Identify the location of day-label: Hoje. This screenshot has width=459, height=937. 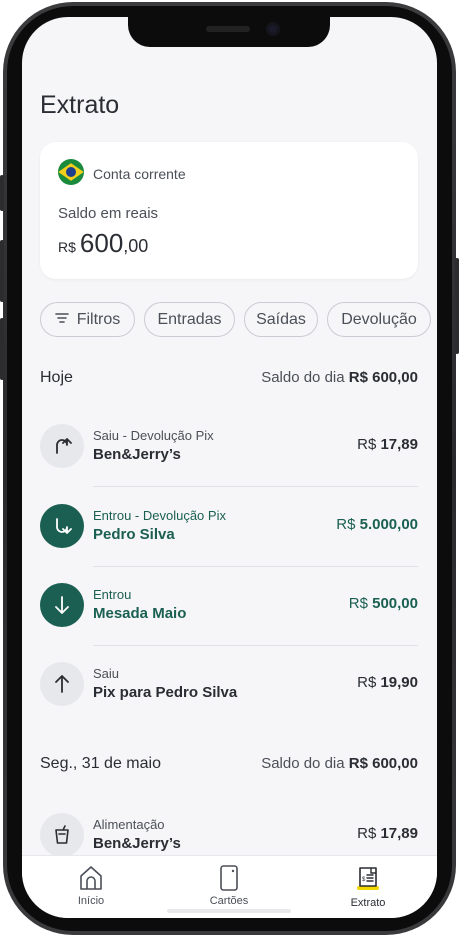
(56, 377).